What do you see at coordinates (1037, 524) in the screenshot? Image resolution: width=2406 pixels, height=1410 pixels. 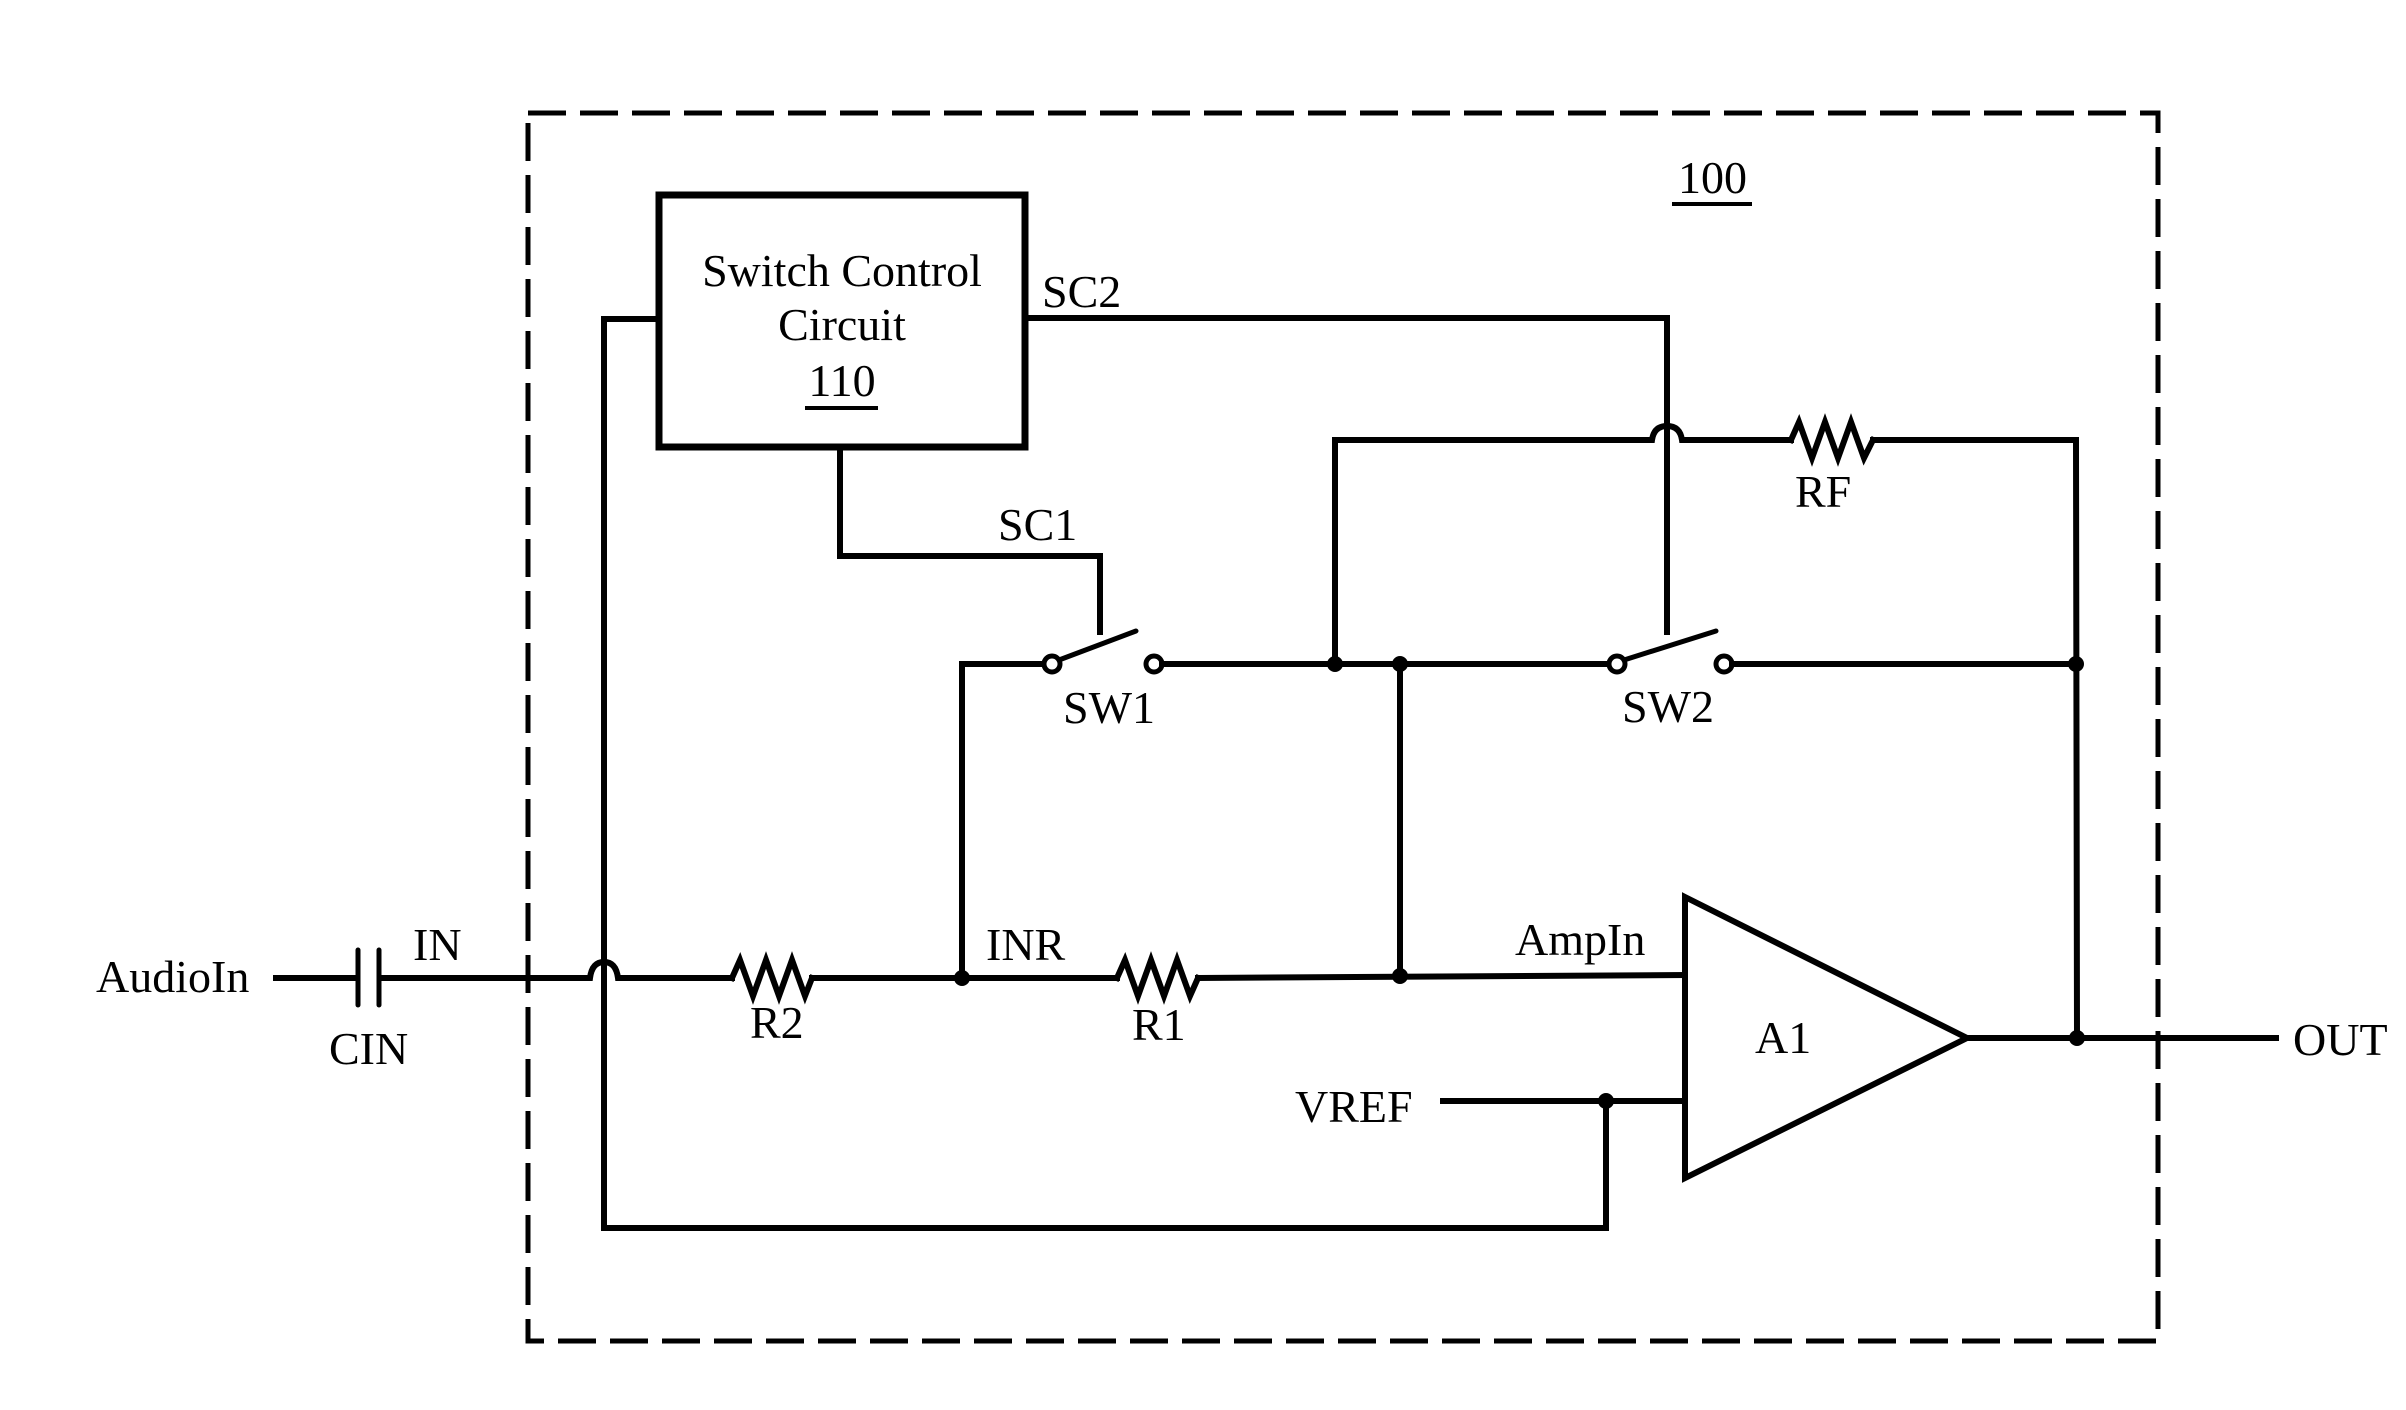 I see `sc1-label: SC1` at bounding box center [1037, 524].